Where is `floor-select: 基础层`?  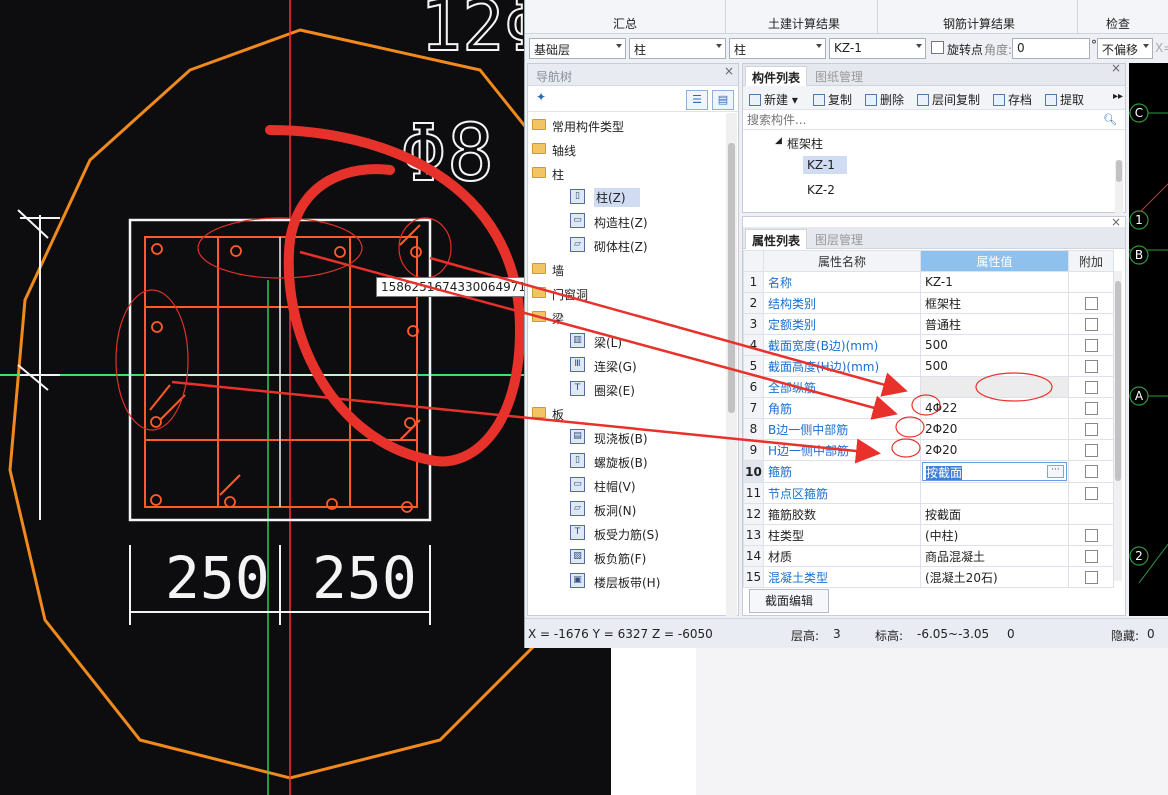 floor-select: 基础层 is located at coordinates (577, 48).